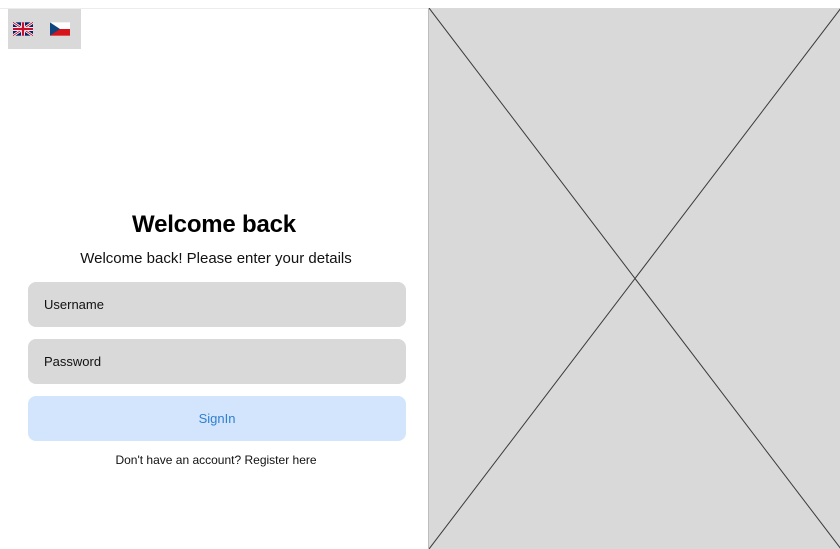 This screenshot has height=549, width=840. What do you see at coordinates (217, 361) in the screenshot?
I see `password-input` at bounding box center [217, 361].